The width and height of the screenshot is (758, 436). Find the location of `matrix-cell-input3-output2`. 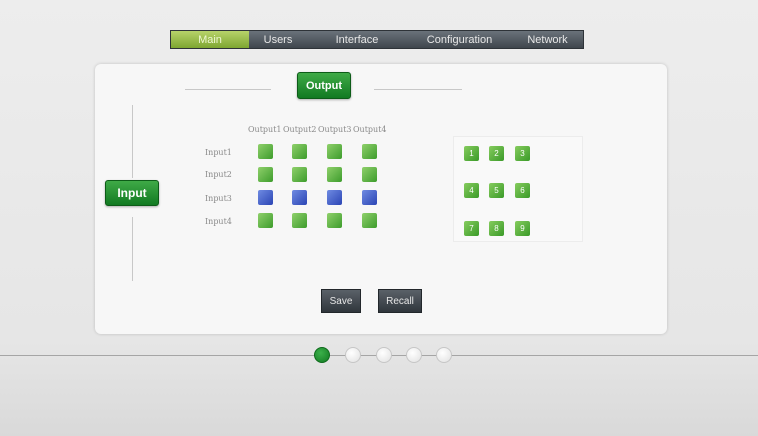

matrix-cell-input3-output2 is located at coordinates (299, 197).